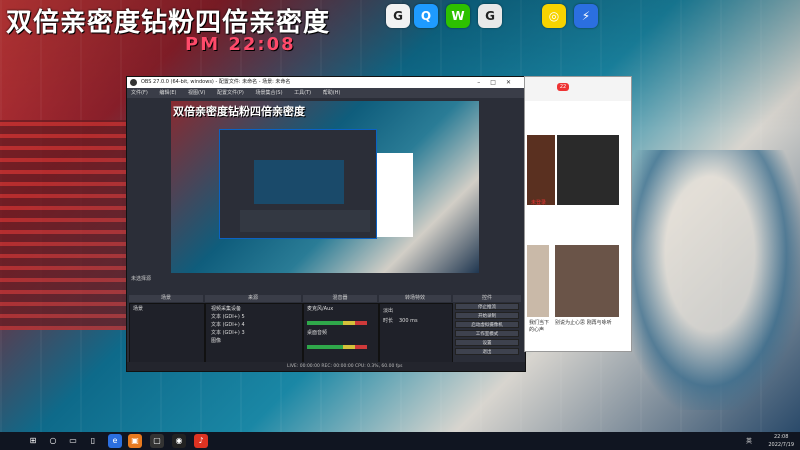 The image size is (800, 450). I want to click on album-caption: 别说为止心思 刚再与咏听, so click(583, 323).